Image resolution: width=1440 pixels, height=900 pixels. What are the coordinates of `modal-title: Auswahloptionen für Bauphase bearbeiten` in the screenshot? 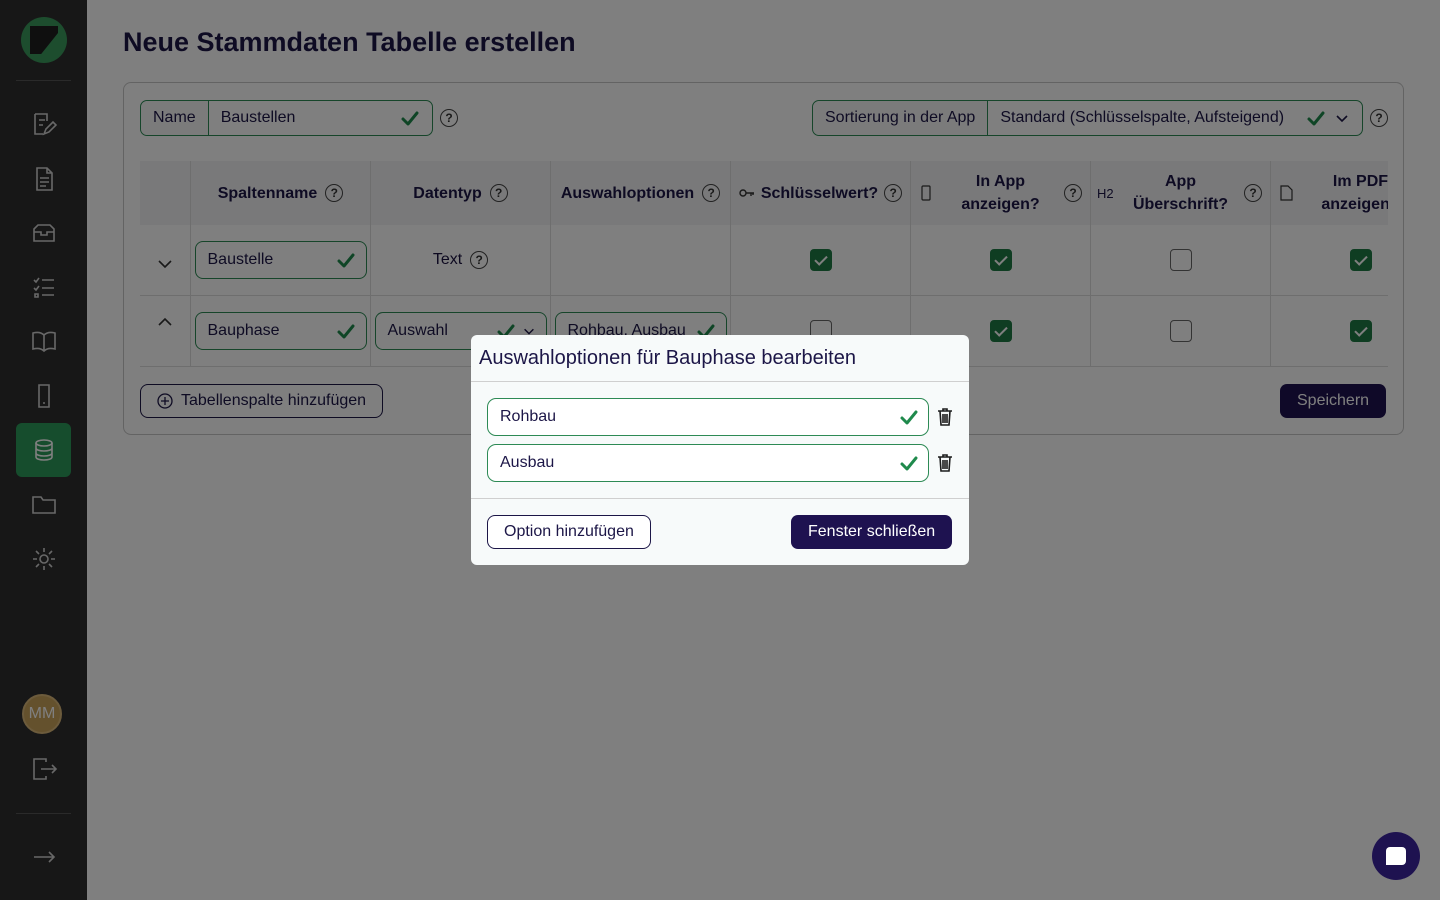 It's located at (667, 358).